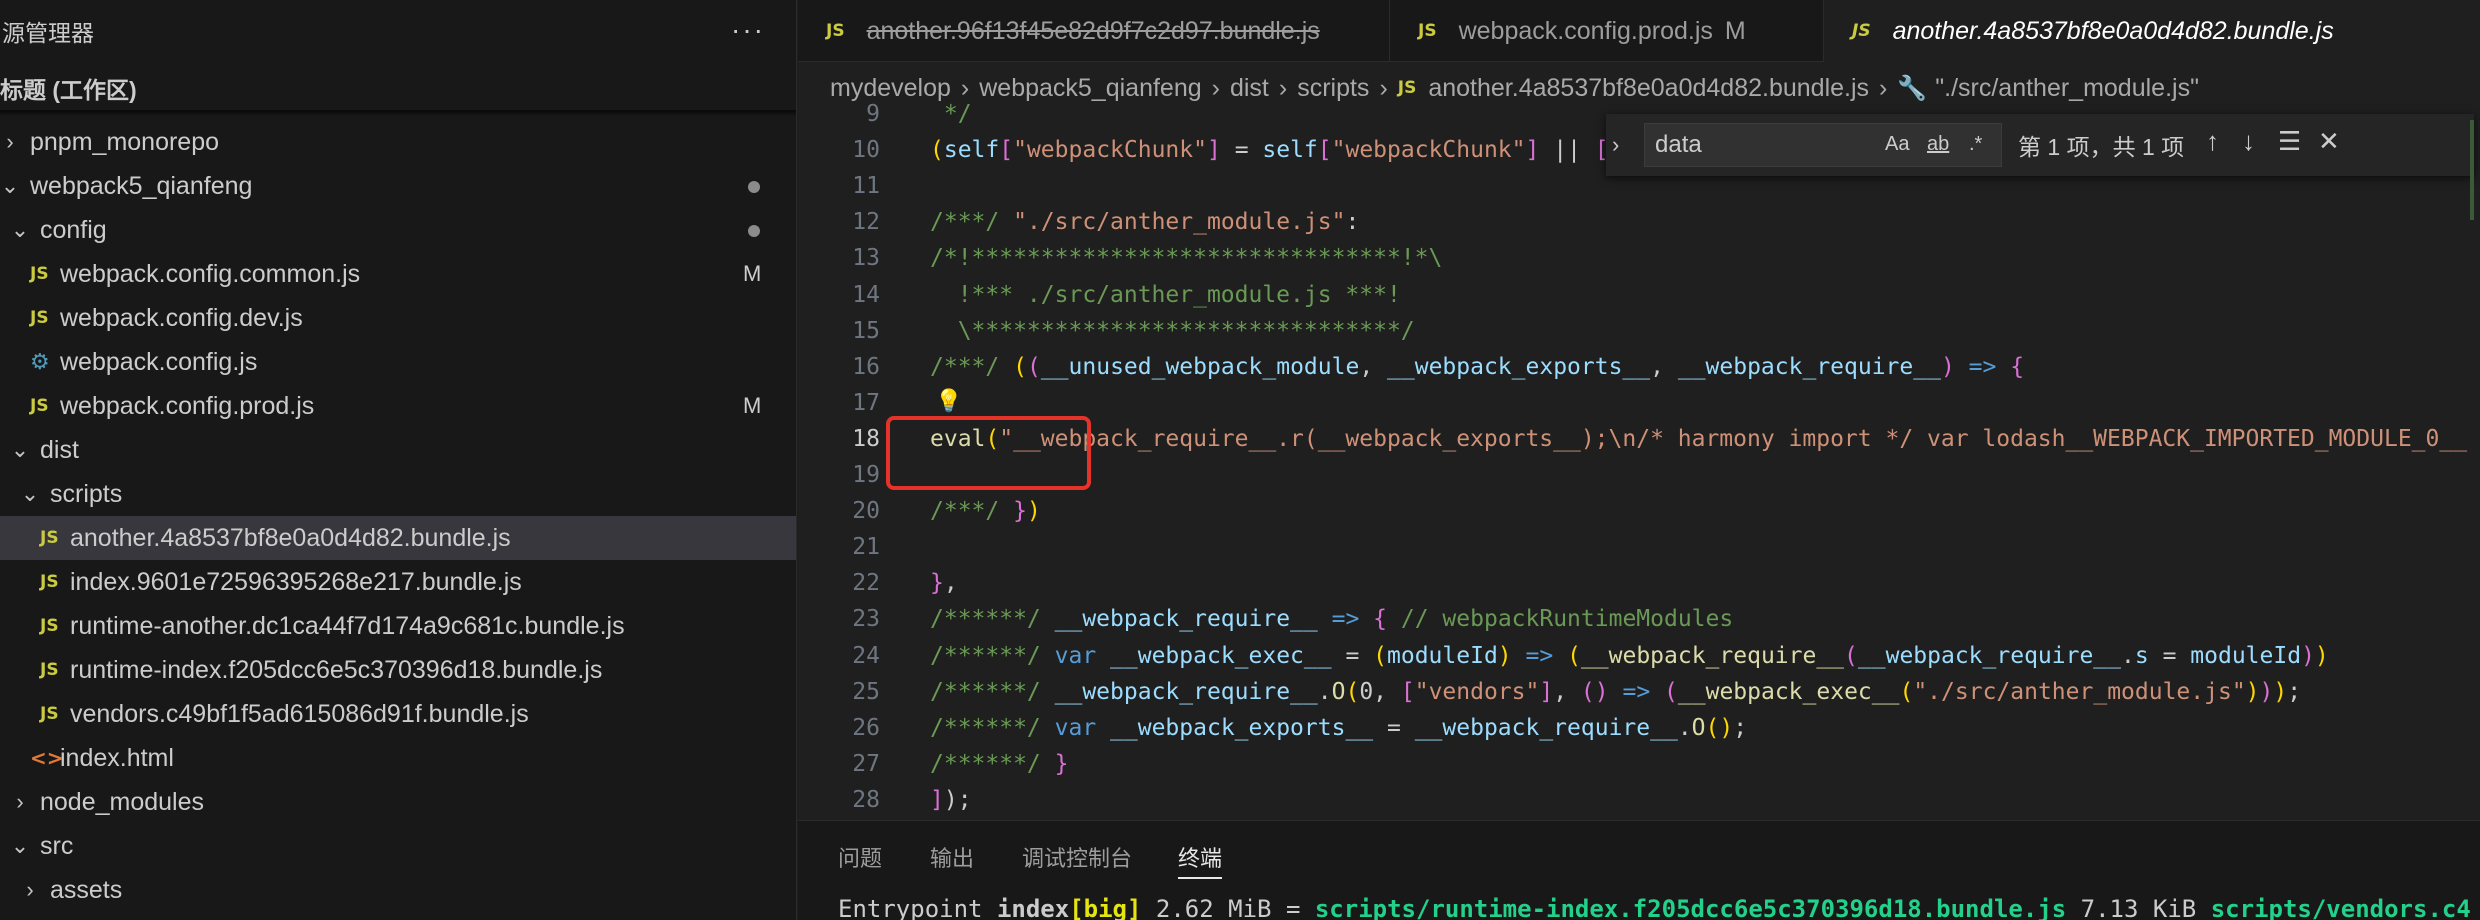  Describe the element at coordinates (1823, 145) in the screenshot. I see `find-input: data Aa ab .*` at that location.